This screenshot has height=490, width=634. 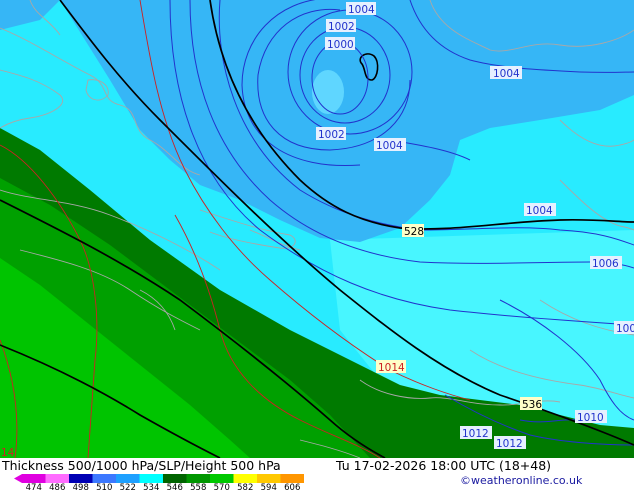 What do you see at coordinates (57, 486) in the screenshot?
I see `scale-tick-label: 486` at bounding box center [57, 486].